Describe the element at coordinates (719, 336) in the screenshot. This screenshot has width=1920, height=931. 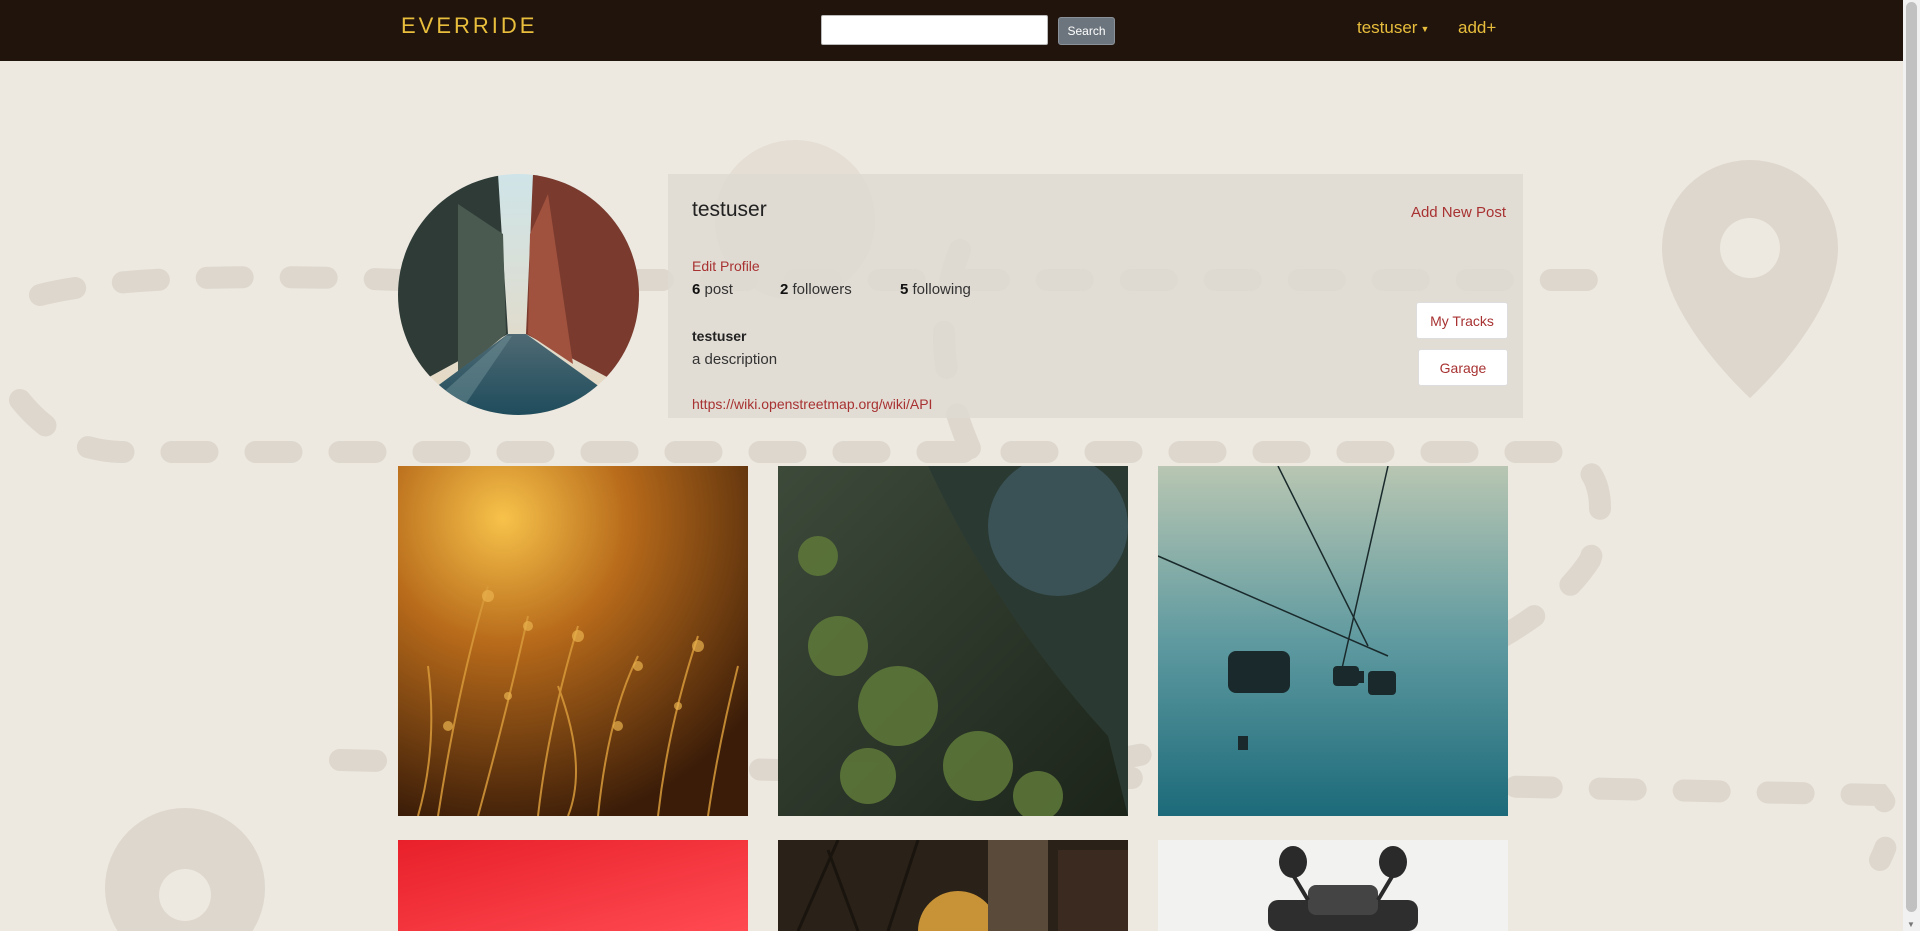
I see `profile-display-name: testuser` at that location.